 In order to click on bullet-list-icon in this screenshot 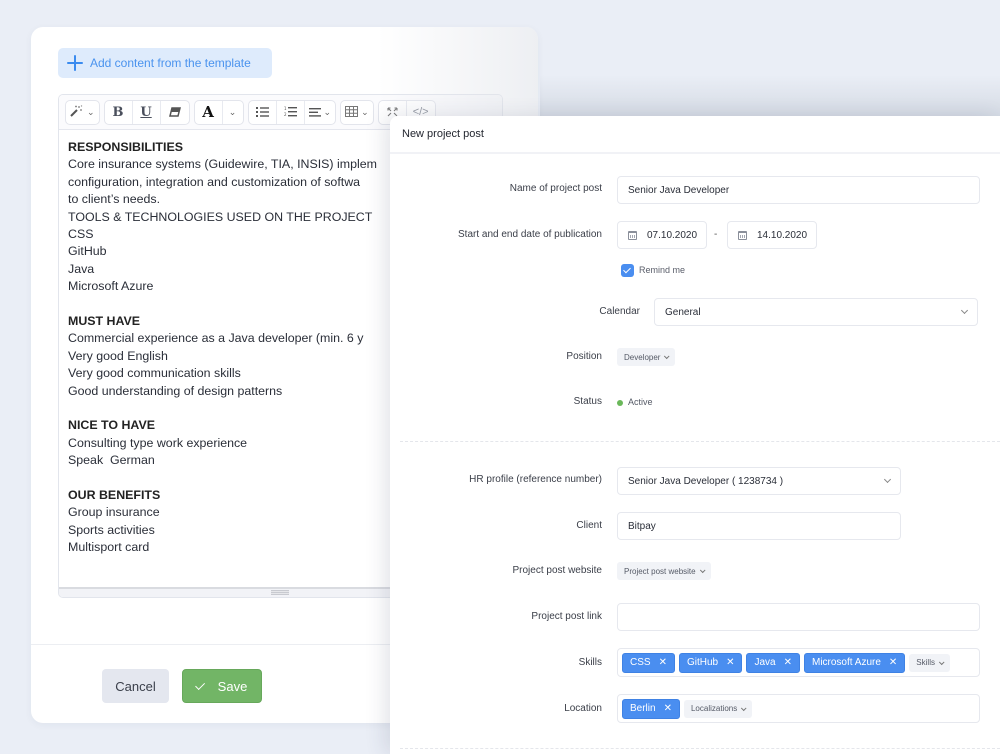, I will do `click(262, 112)`.